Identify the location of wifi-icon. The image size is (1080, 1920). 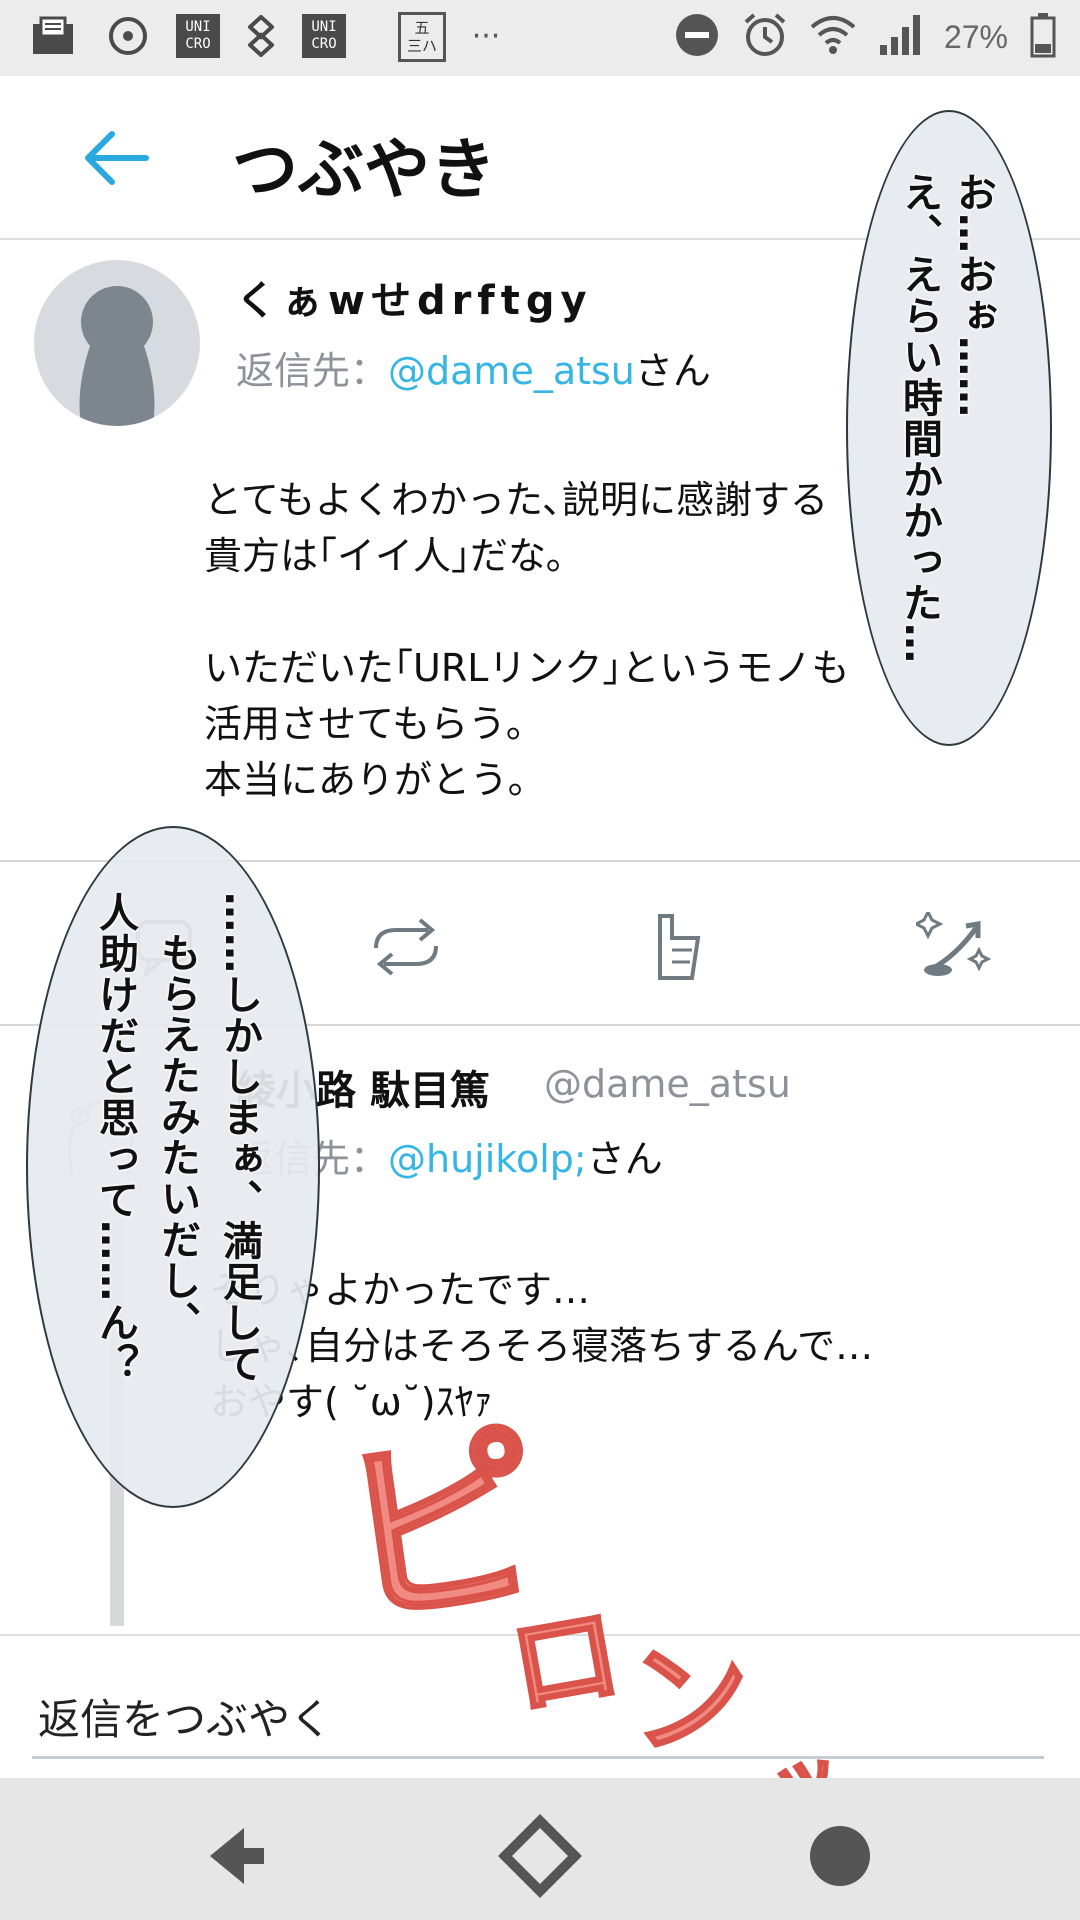
(833, 37).